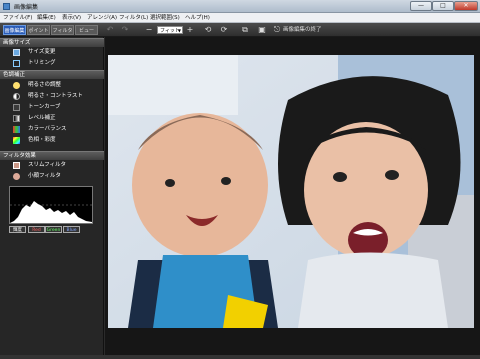 Image resolution: width=480 pixels, height=359 pixels. I want to click on contrast-icon, so click(16, 96).